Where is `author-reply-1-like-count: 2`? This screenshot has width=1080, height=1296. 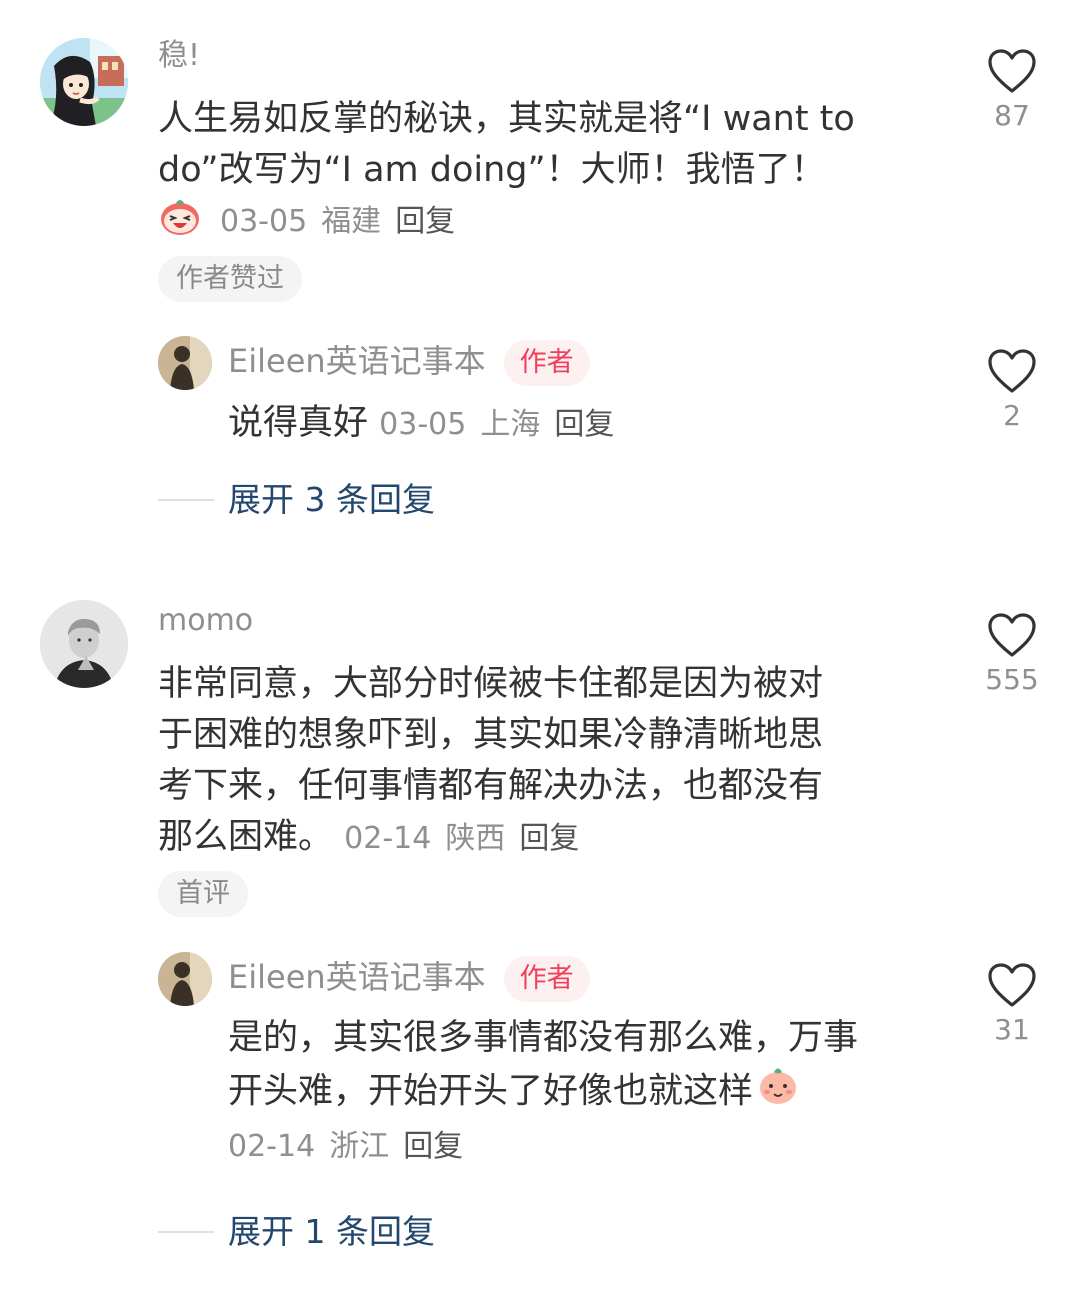 author-reply-1-like-count: 2 is located at coordinates (1012, 415).